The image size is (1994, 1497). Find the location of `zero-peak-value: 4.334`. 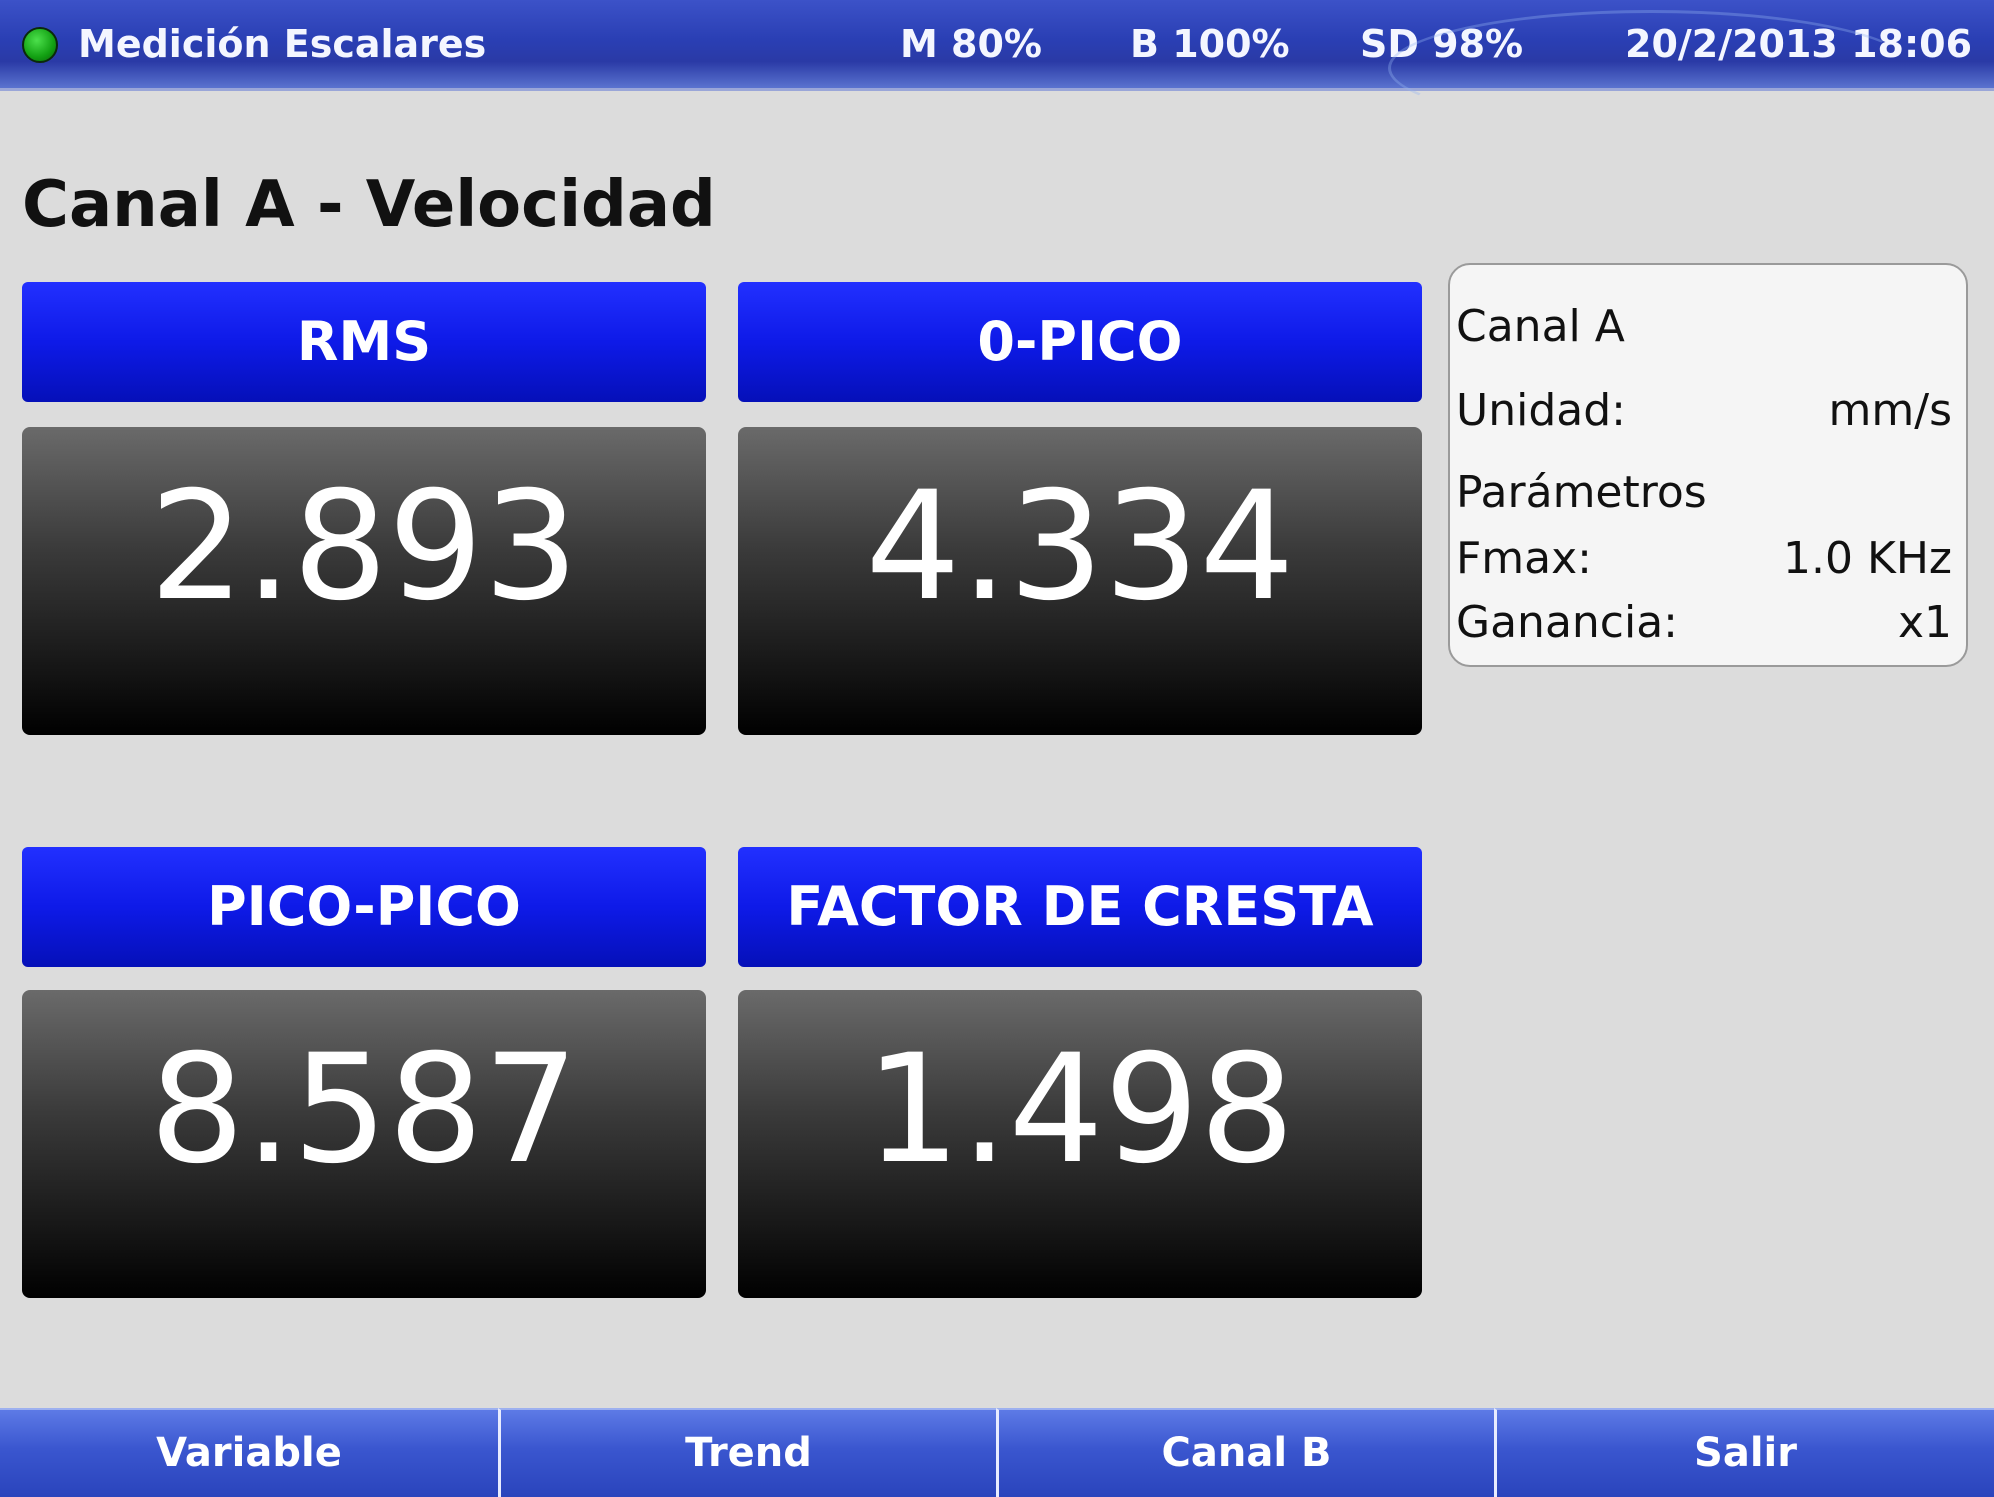

zero-peak-value: 4.334 is located at coordinates (1080, 581).